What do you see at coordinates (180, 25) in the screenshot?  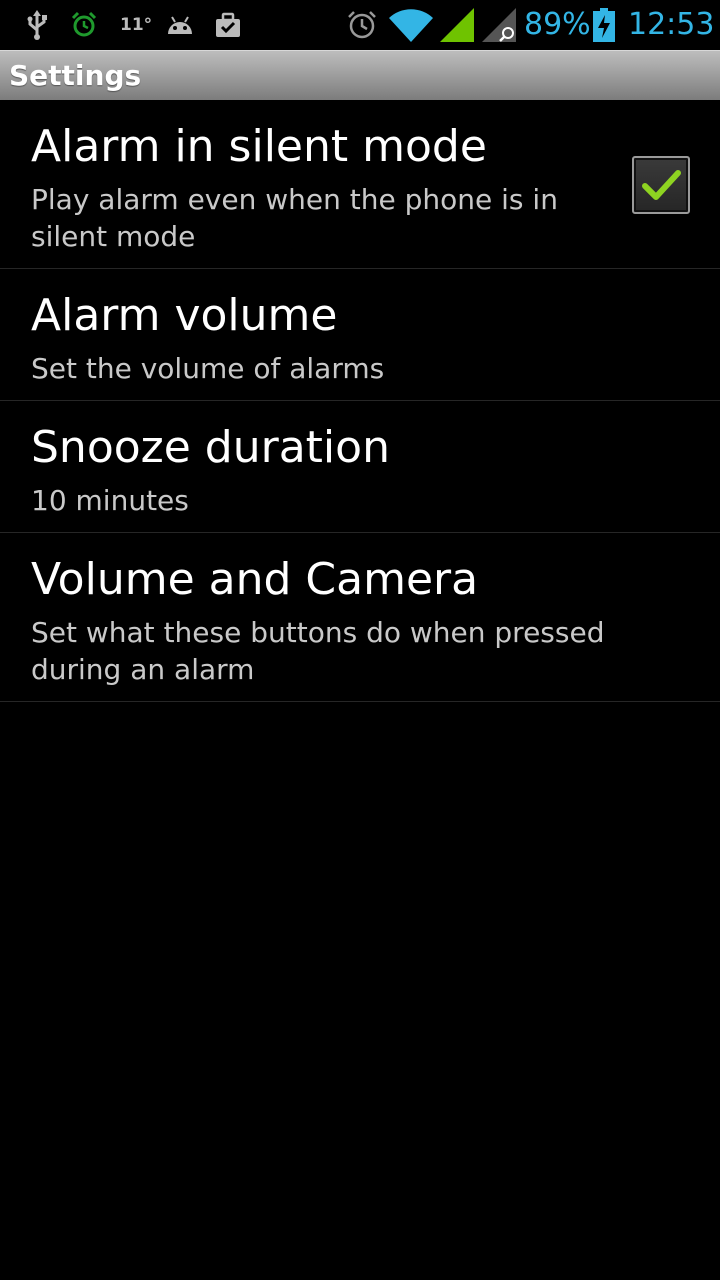 I see `android-icon` at bounding box center [180, 25].